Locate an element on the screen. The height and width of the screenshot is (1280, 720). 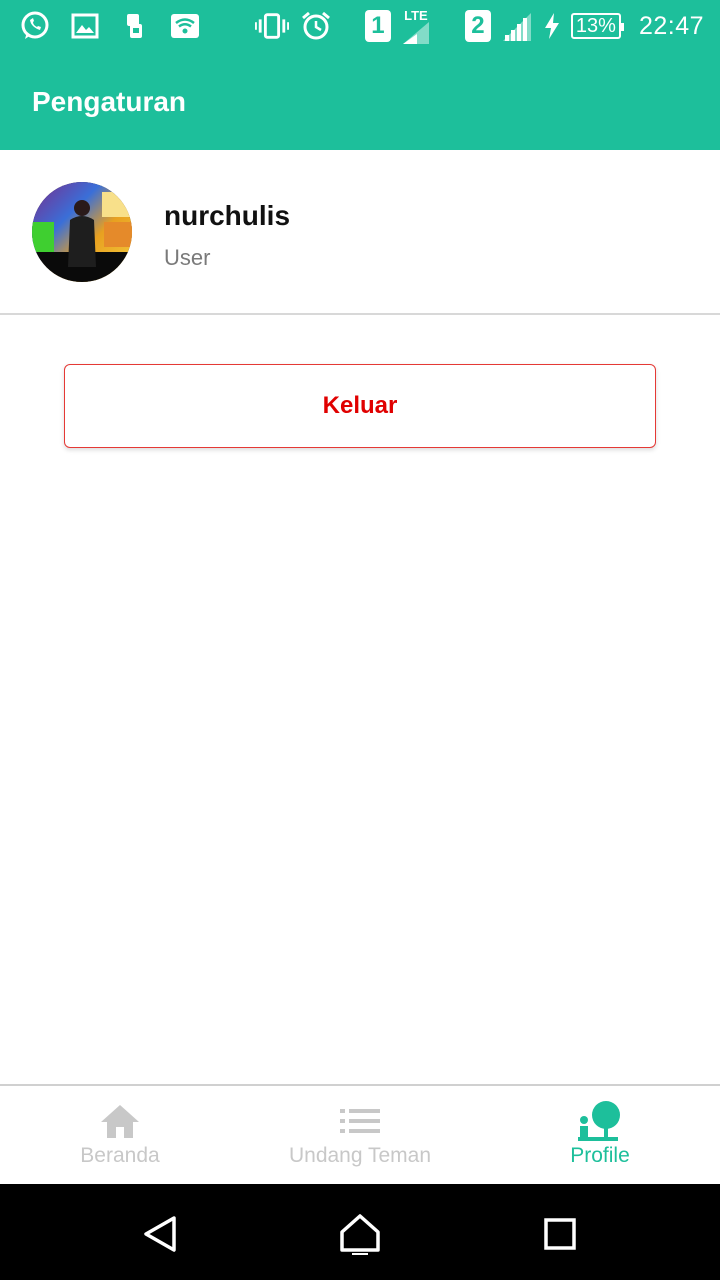
user-role: User is located at coordinates (187, 257).